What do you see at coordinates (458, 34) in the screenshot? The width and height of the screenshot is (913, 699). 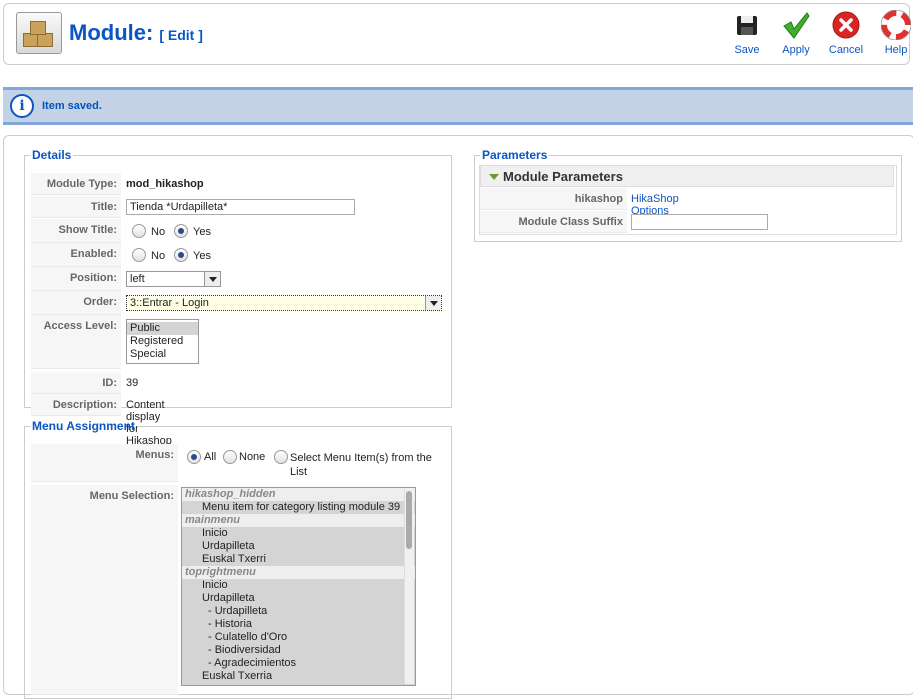 I see `toolbar: Module: [ Edit ] Save Apply Cancel Help` at bounding box center [458, 34].